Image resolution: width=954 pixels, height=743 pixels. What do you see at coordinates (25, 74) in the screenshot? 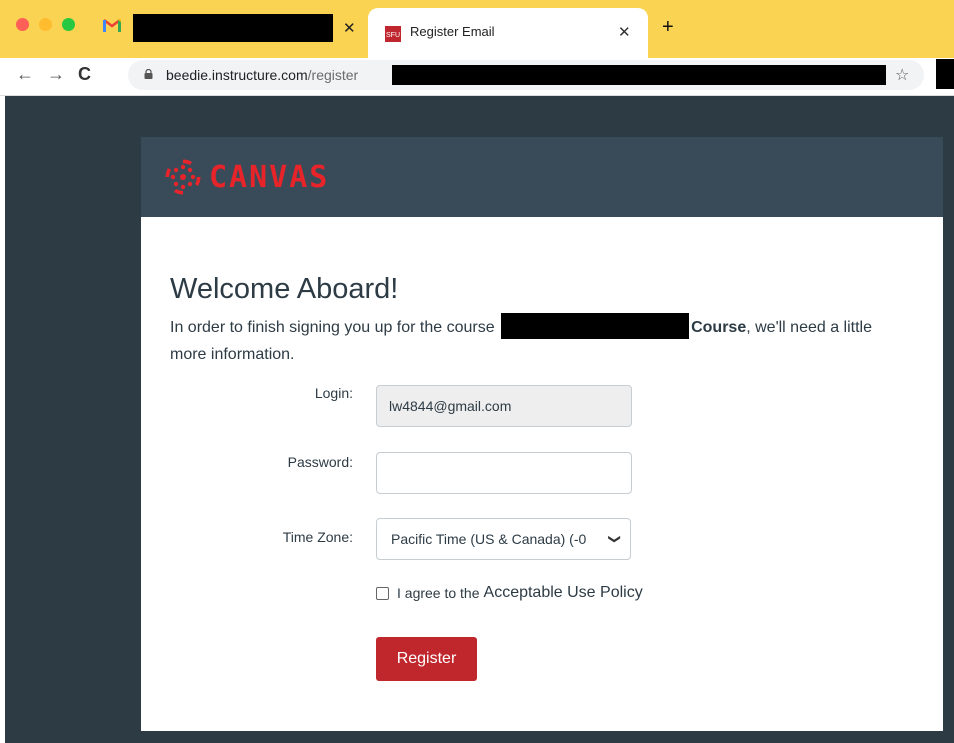
I see `back-arrow-icon: ←` at bounding box center [25, 74].